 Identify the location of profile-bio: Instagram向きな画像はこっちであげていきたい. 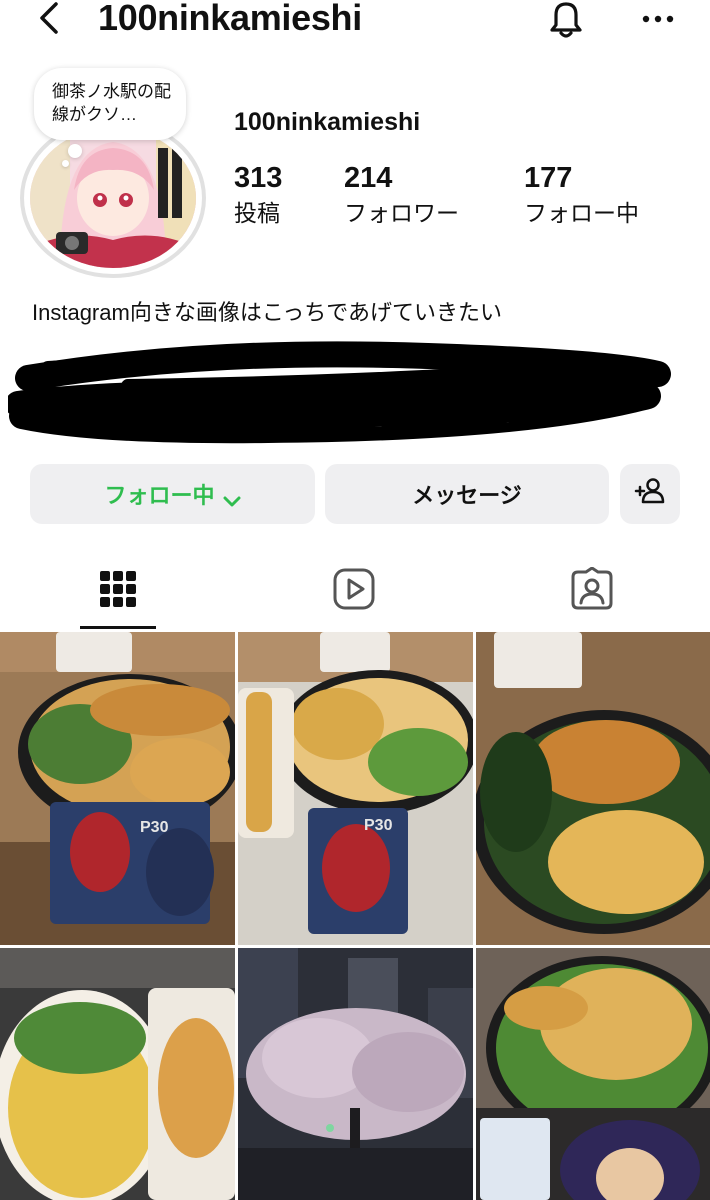
(267, 312).